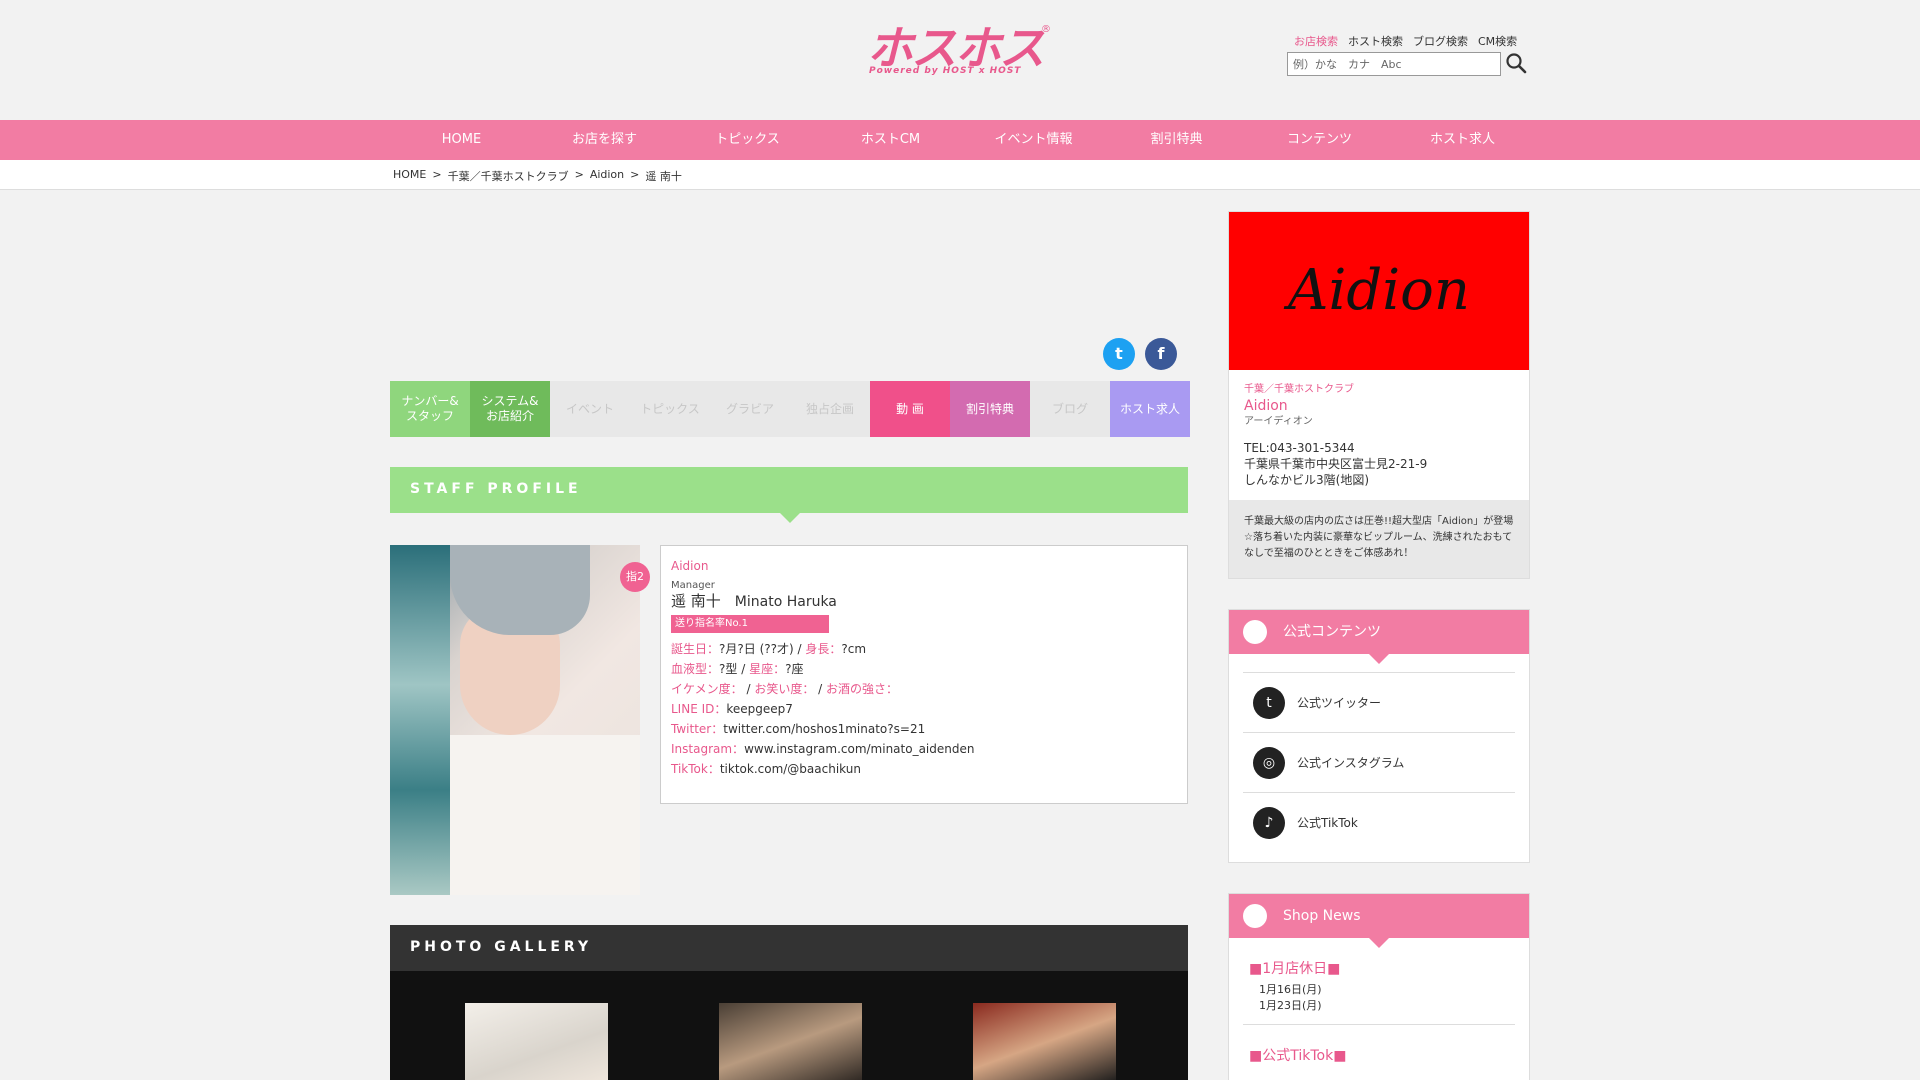  I want to click on logo-text: ホスホス, so click(956, 48).